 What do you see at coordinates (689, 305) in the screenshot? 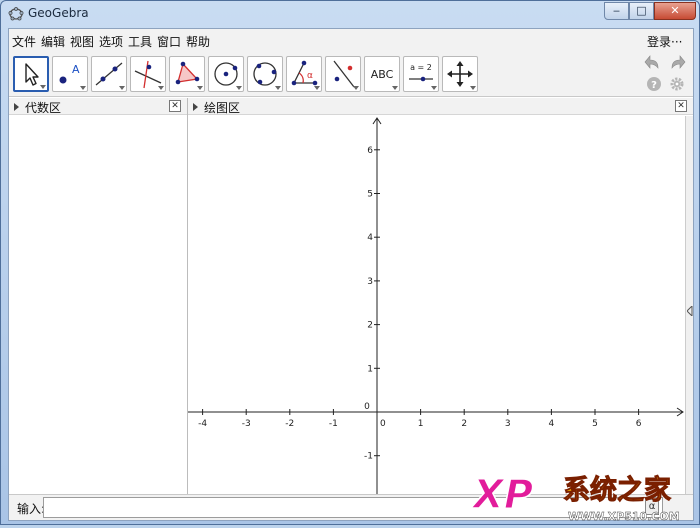
I see `side-panel-toggle` at bounding box center [689, 305].